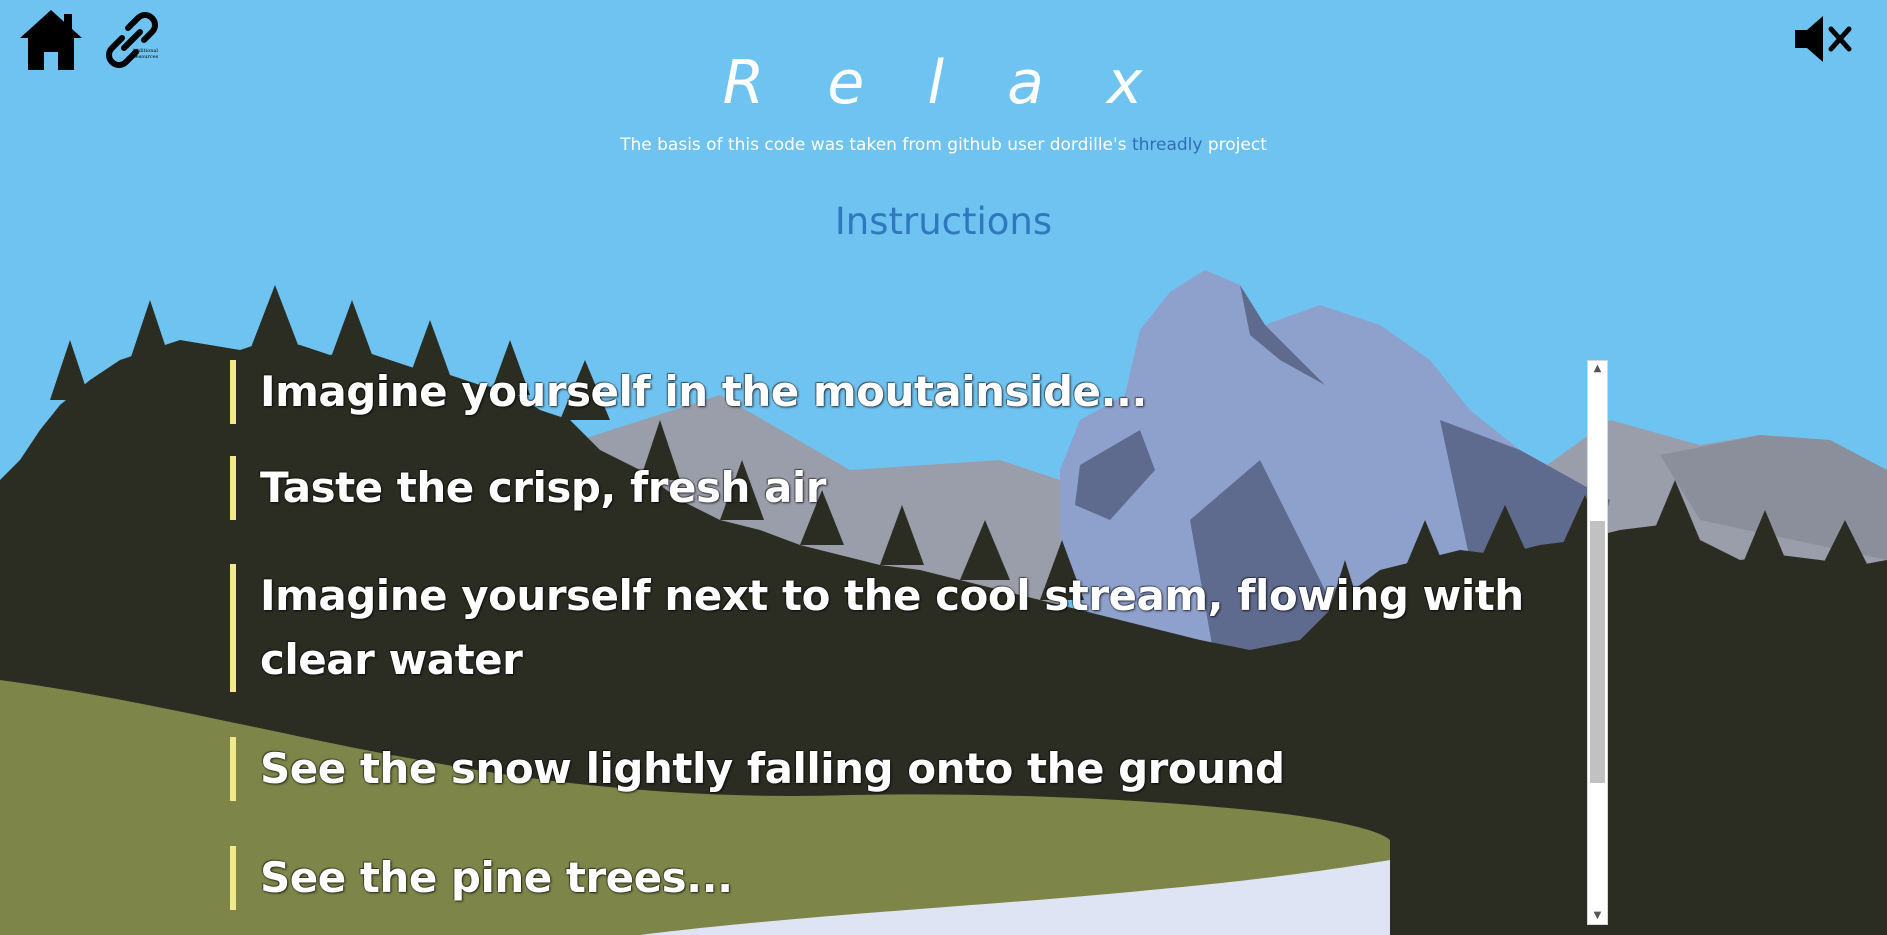 The width and height of the screenshot is (1887, 935). I want to click on instruction-text: Taste the crisp, fresh air, so click(543, 487).